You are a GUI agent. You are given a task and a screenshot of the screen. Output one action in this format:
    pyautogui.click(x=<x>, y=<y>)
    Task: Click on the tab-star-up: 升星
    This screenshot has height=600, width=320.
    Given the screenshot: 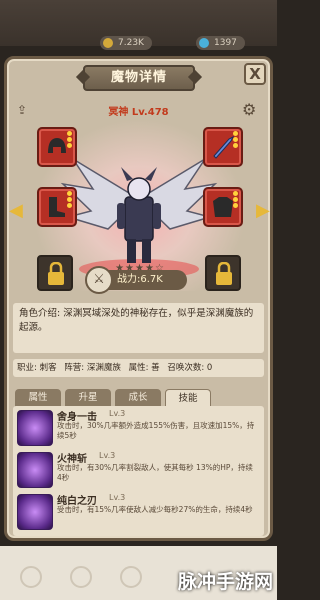 What is the action you would take?
    pyautogui.click(x=88, y=398)
    